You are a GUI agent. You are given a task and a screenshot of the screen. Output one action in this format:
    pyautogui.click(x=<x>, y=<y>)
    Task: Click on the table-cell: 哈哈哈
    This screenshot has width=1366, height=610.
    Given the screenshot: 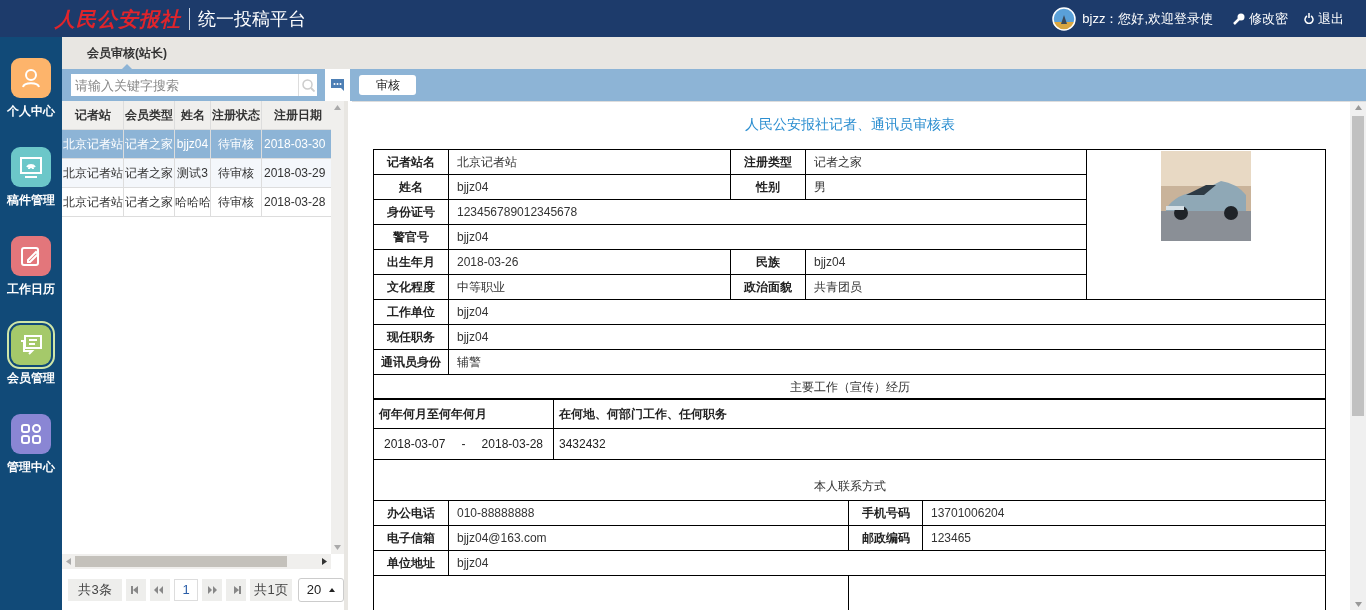 What is the action you would take?
    pyautogui.click(x=193, y=202)
    